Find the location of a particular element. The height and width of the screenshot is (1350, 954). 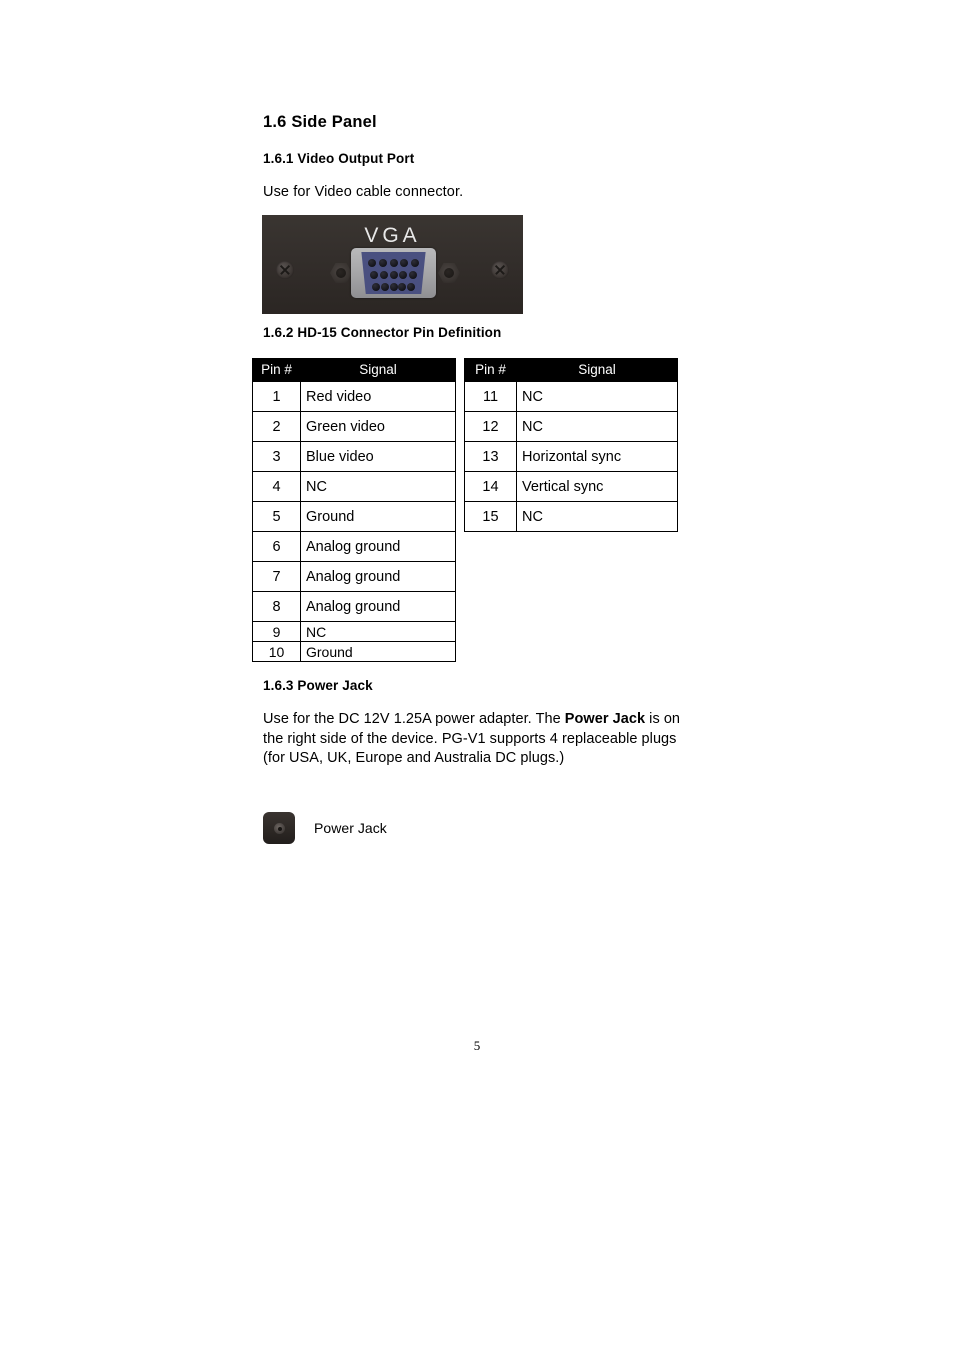

hex-standoff-left-icon is located at coordinates (341, 273).